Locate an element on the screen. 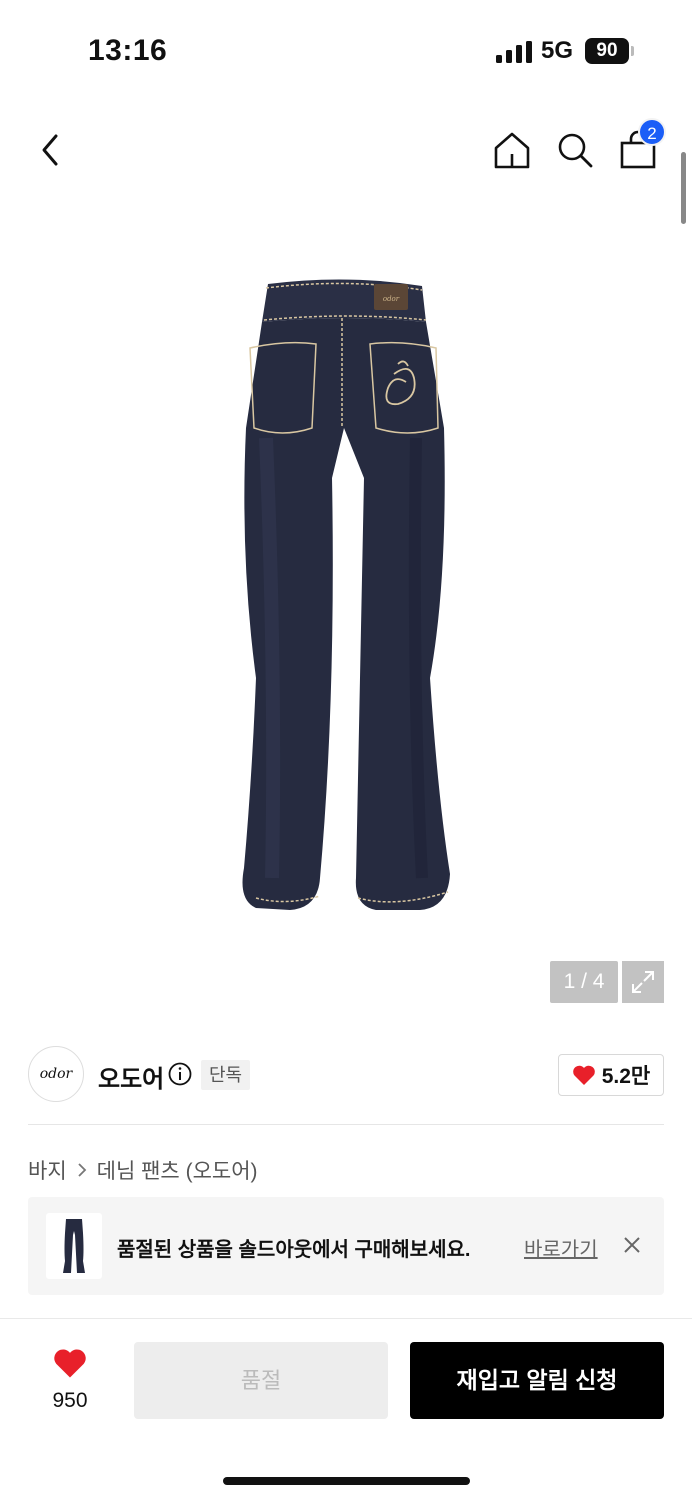 The height and width of the screenshot is (1500, 692). breadcrumb: 바지 데님 팬츠 (오도어) is located at coordinates (143, 1170).